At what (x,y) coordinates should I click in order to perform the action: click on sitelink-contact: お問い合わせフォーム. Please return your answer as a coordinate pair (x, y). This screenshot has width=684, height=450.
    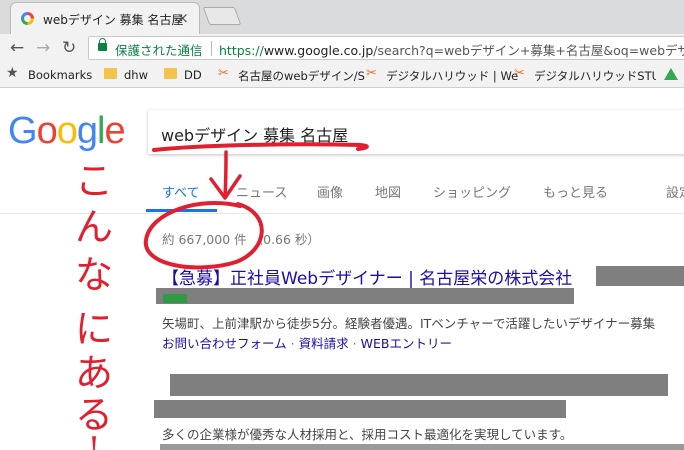
    Looking at the image, I should click on (224, 343).